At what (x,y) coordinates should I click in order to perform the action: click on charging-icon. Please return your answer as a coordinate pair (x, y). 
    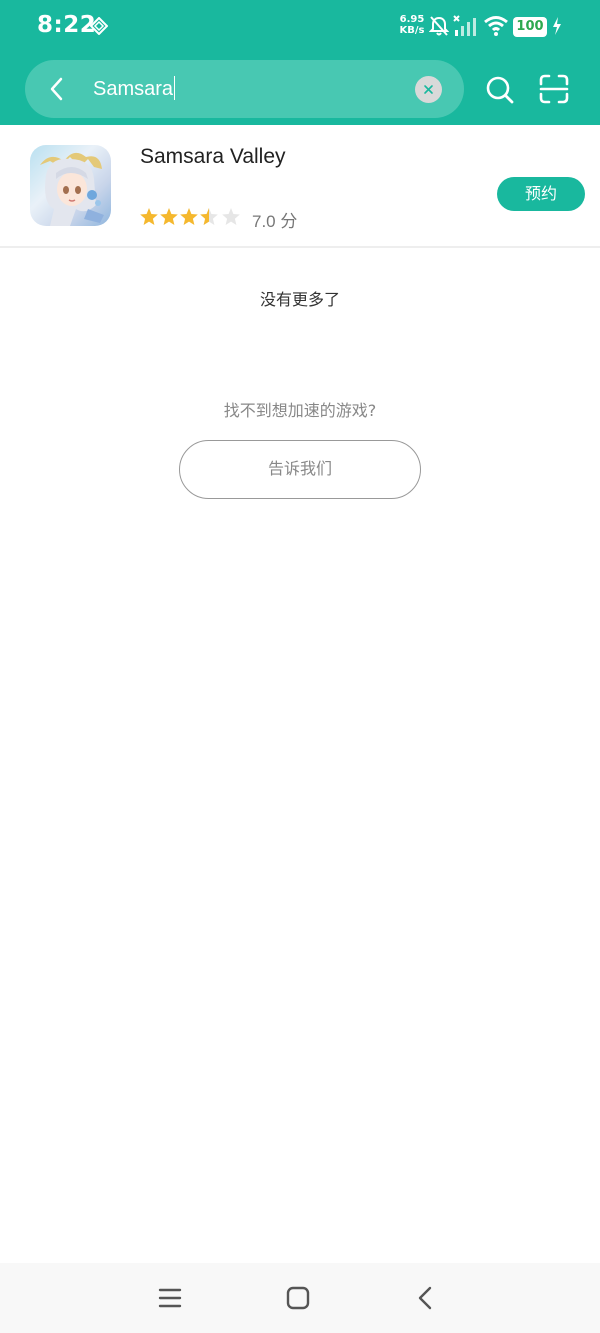
    Looking at the image, I should click on (557, 26).